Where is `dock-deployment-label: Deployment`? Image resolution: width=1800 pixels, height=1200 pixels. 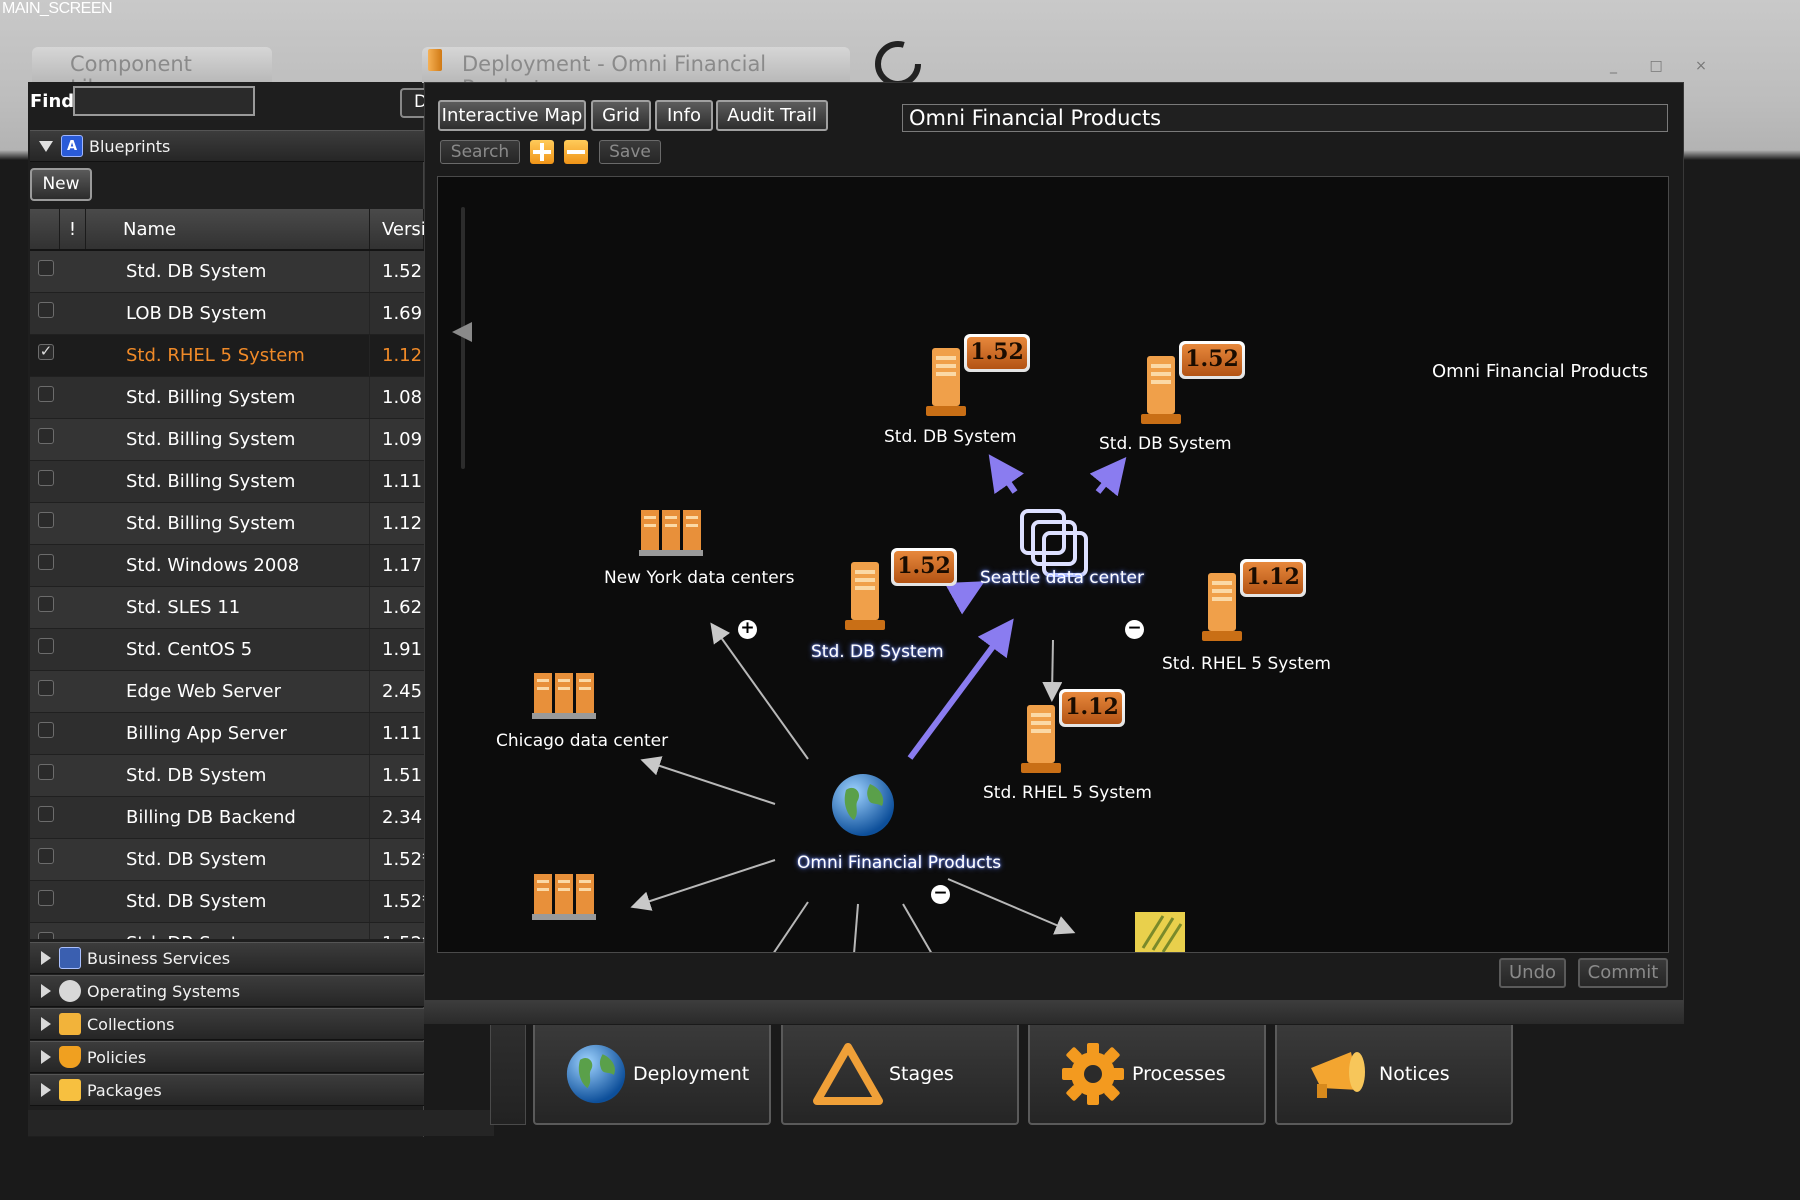 dock-deployment-label: Deployment is located at coordinates (691, 1074).